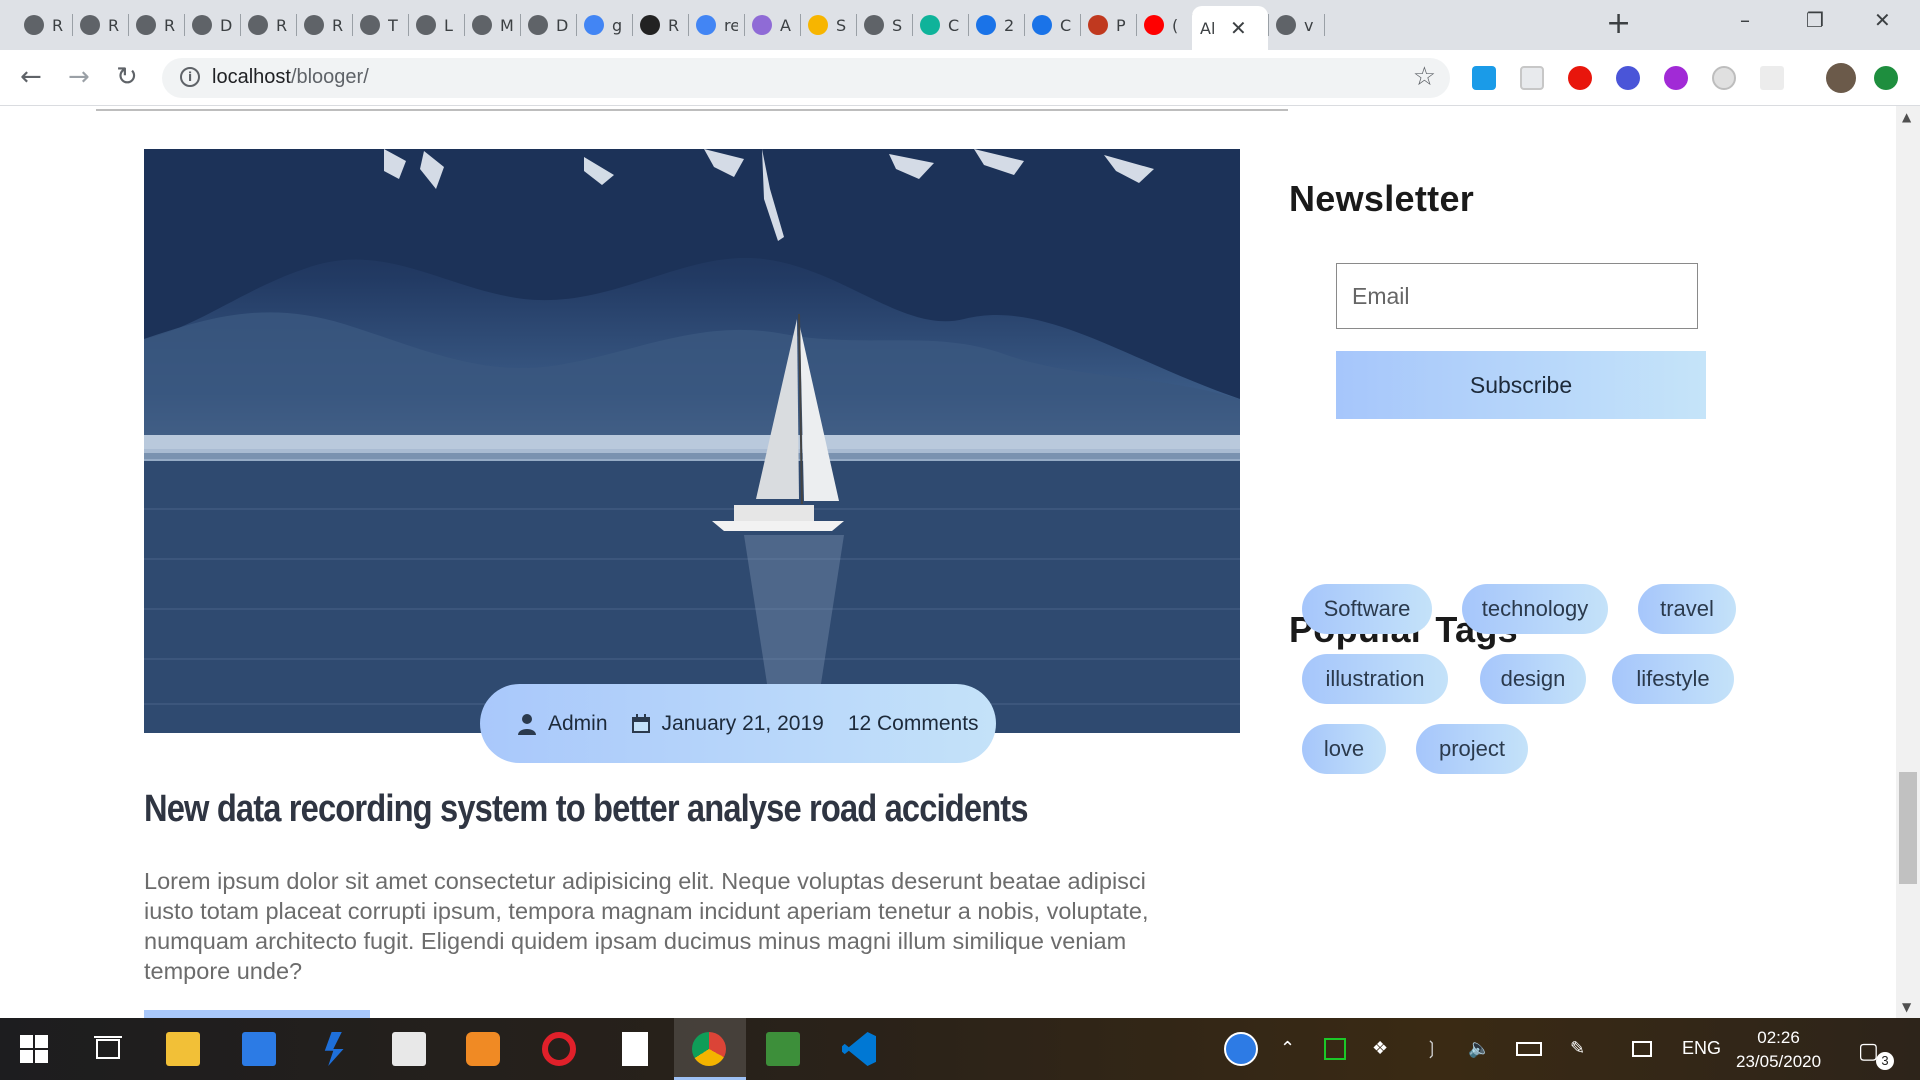  Describe the element at coordinates (1772, 78) in the screenshot. I see `grey-extension-icon` at that location.